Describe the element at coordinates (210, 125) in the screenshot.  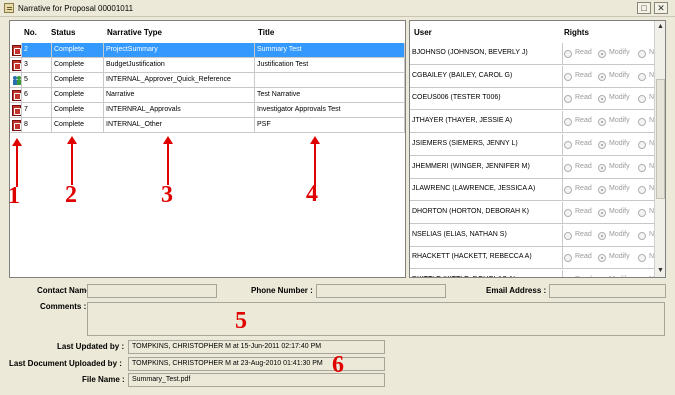
I see `table-row: 8 Complete INTERNAL_Other PSF` at that location.